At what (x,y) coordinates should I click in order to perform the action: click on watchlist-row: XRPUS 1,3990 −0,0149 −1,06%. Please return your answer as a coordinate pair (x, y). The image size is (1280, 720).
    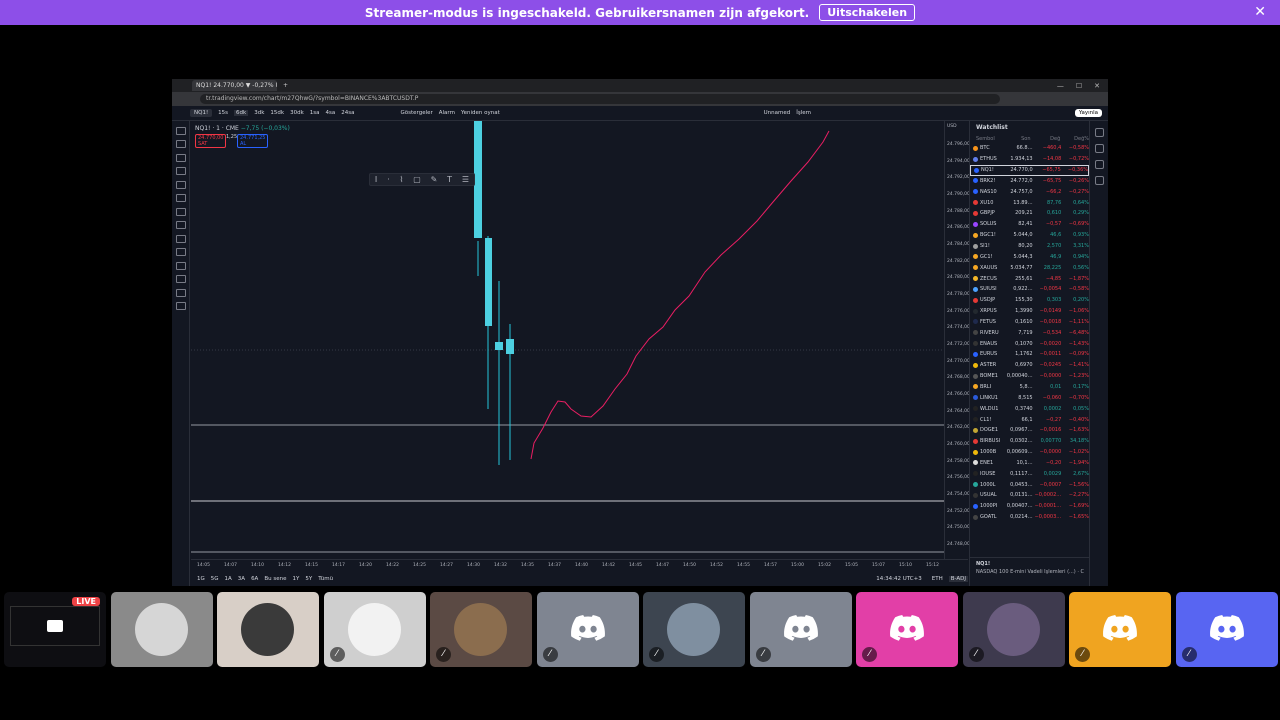
    Looking at the image, I should click on (1029, 311).